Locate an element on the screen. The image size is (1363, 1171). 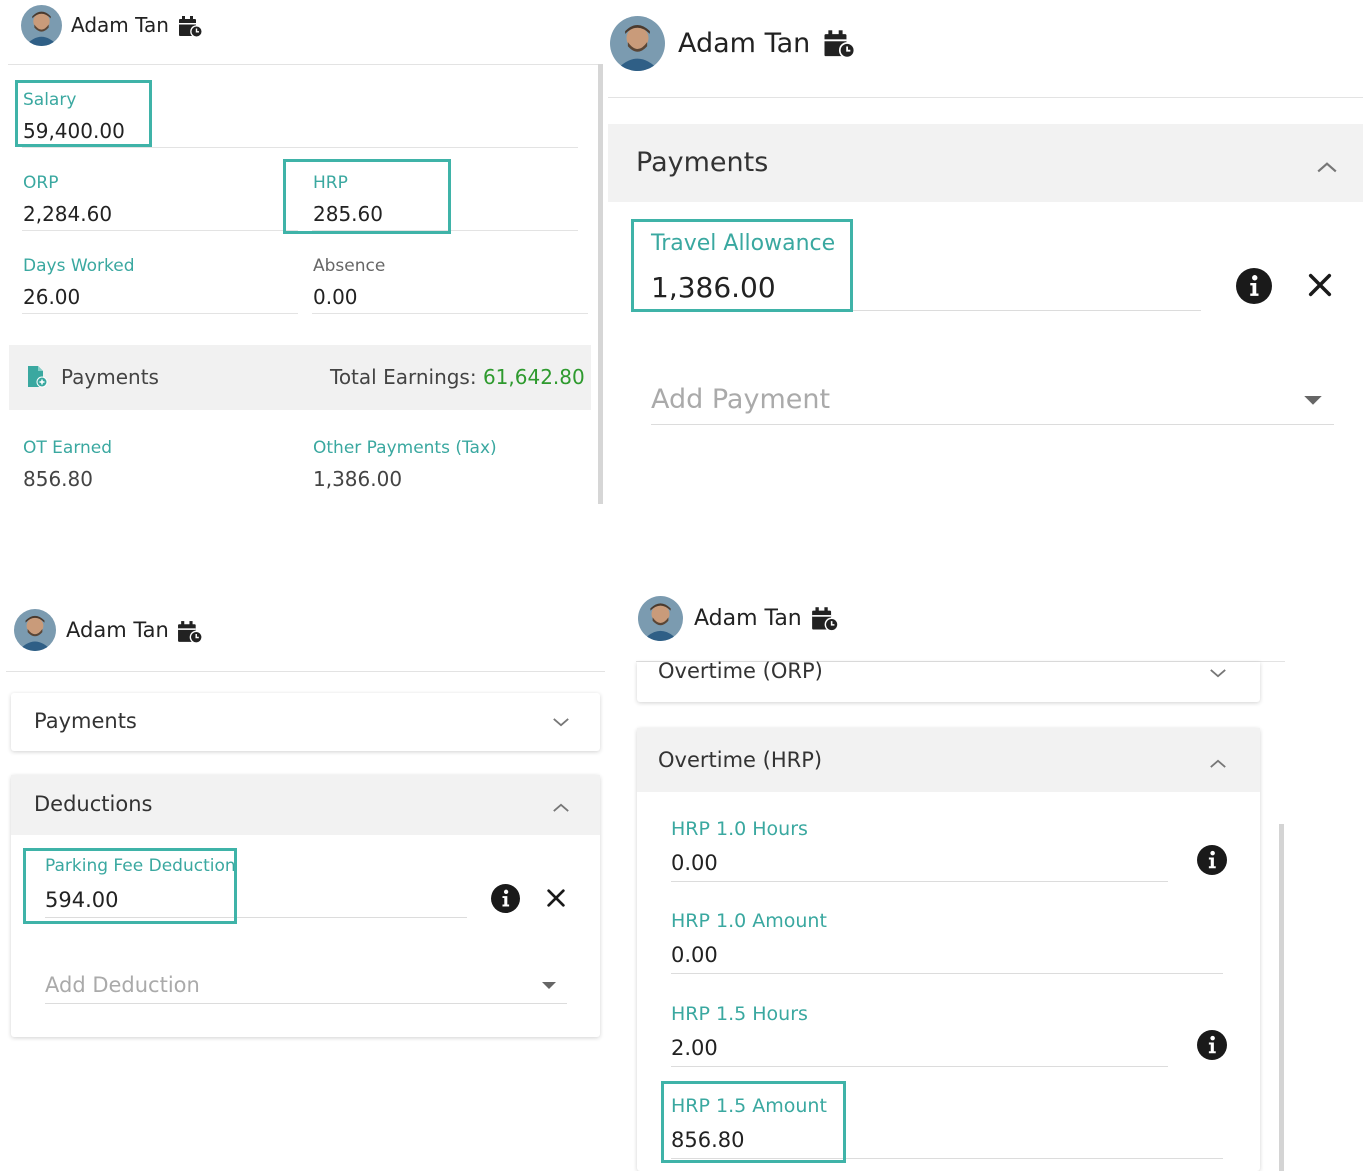
hrp10-hours-value: 0.00 is located at coordinates (694, 863).